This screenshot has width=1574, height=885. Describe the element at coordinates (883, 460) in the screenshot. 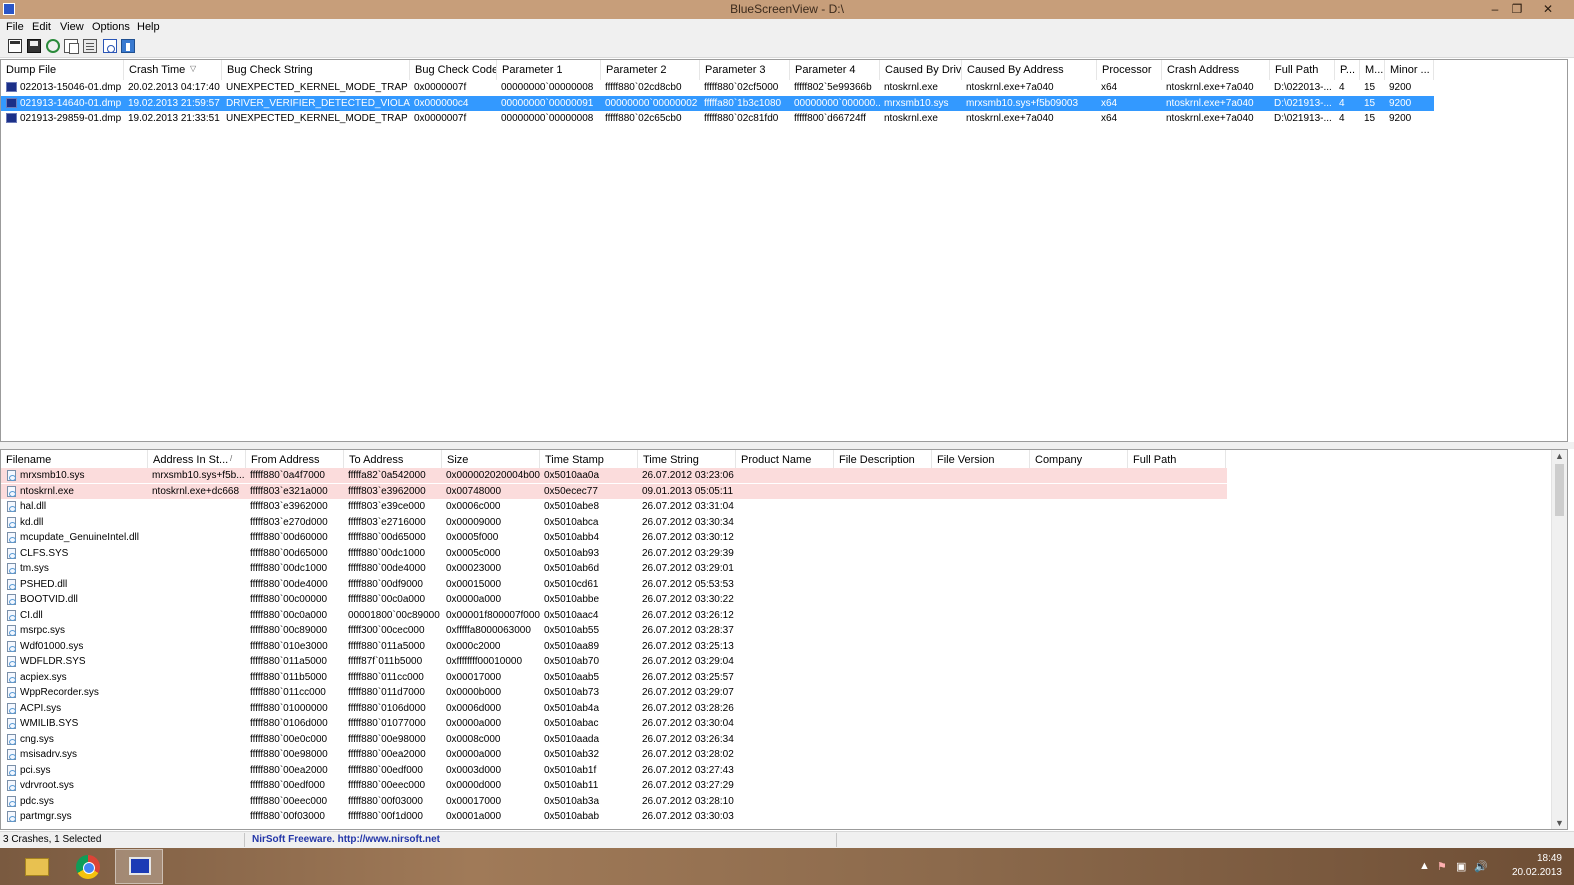

I see `lower-header-8: File Description` at that location.